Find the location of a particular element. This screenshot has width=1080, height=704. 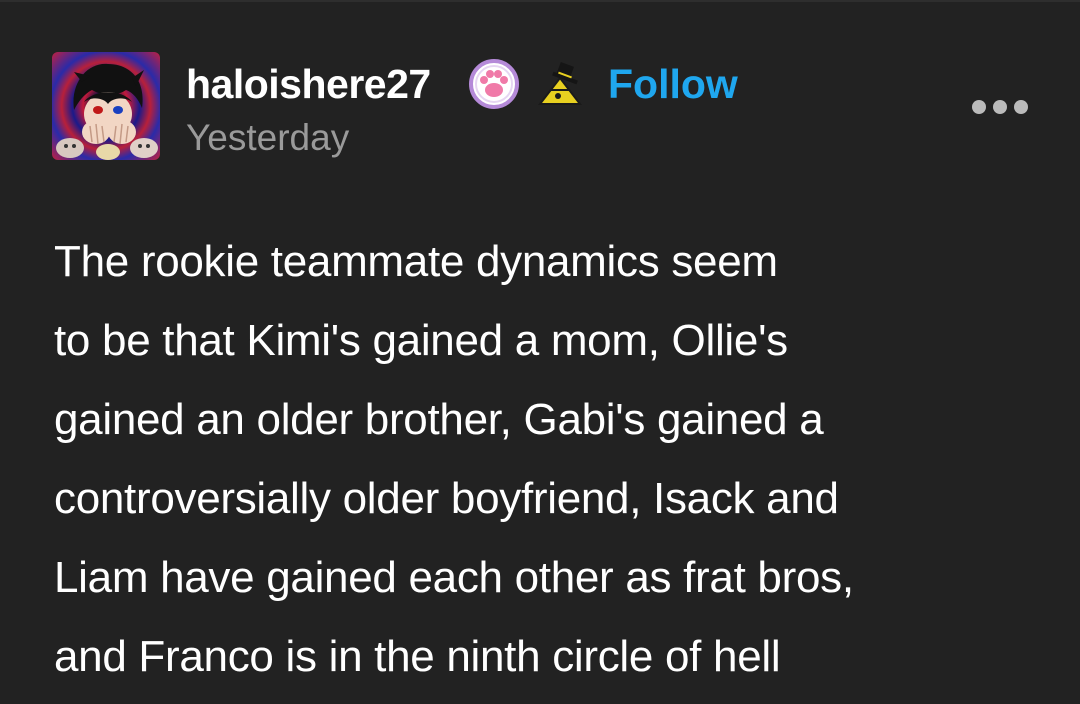

more-options-button is located at coordinates (1000, 107).